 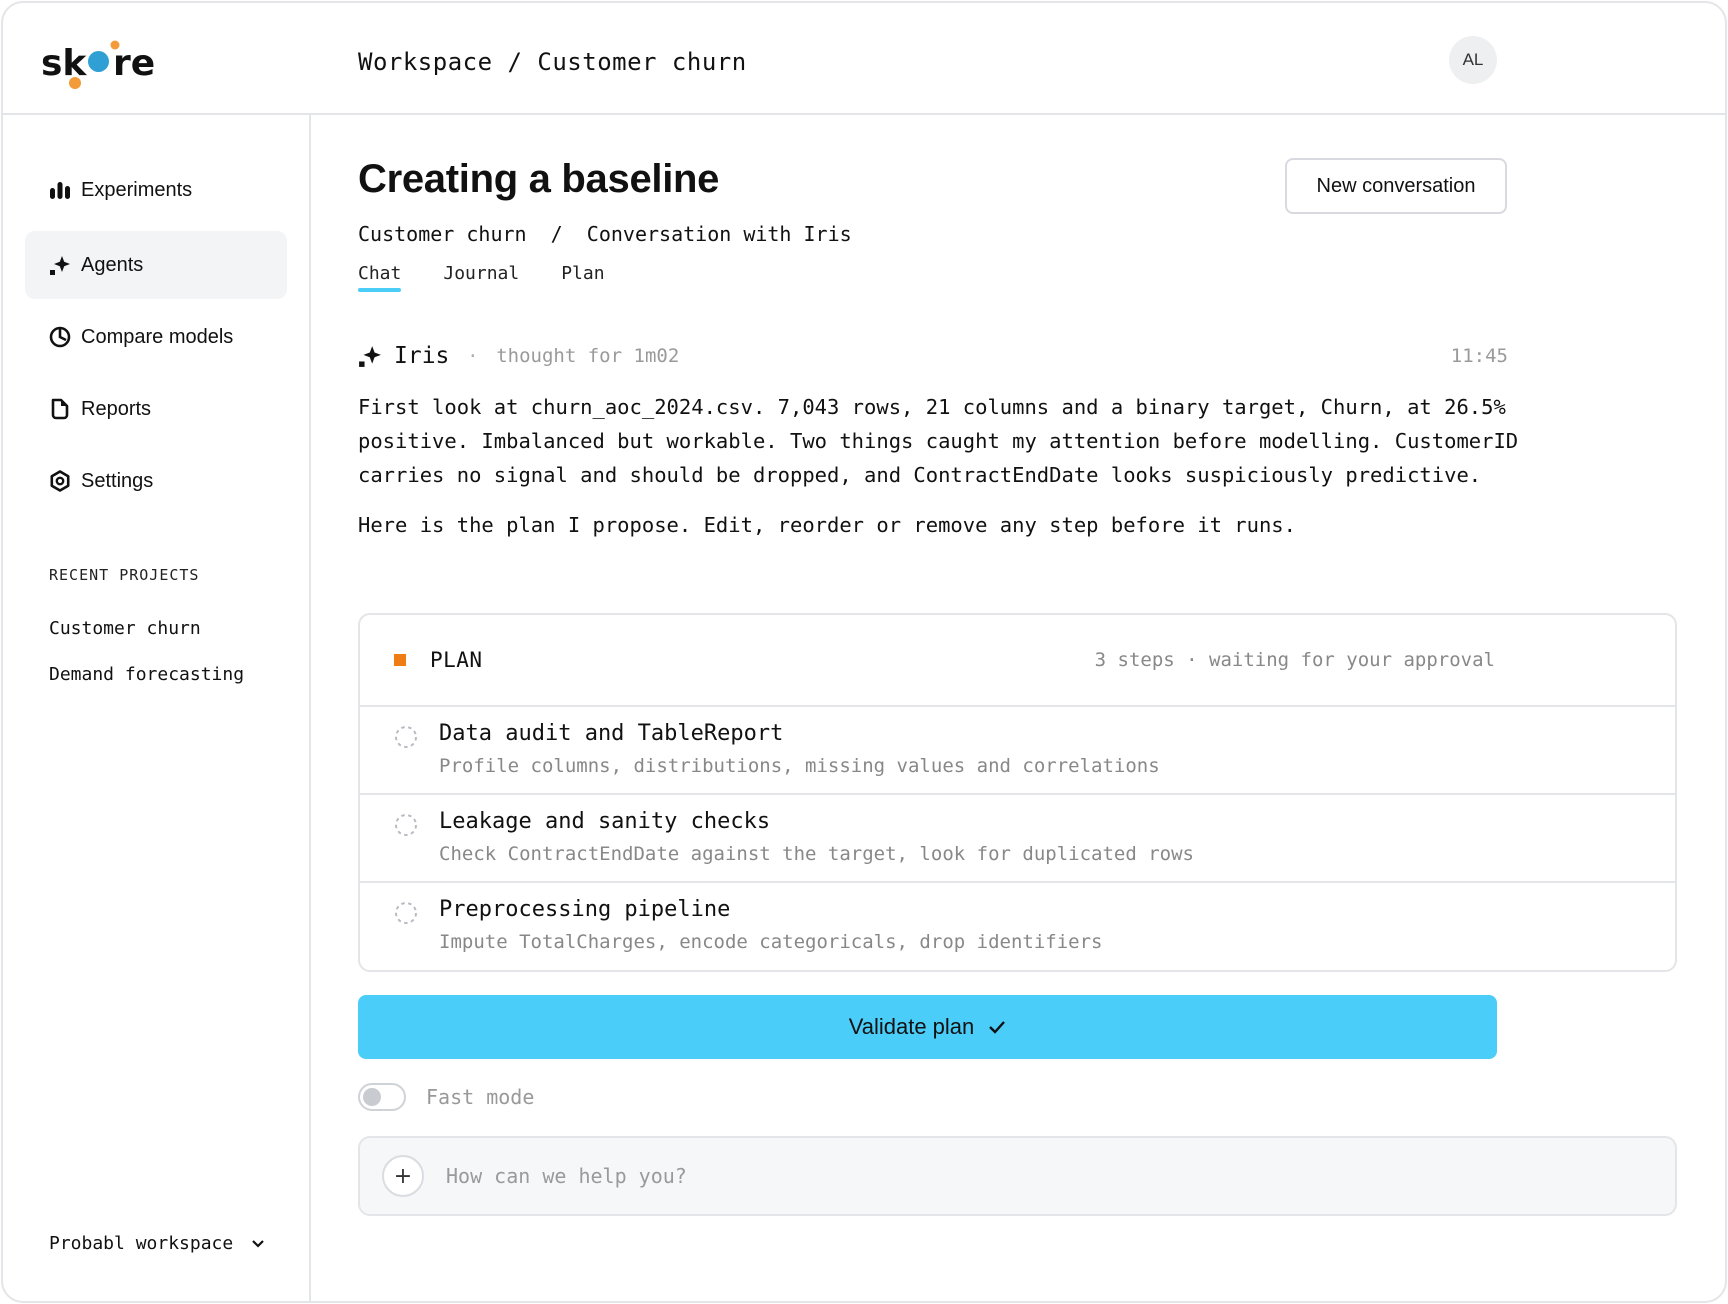 I want to click on recent-projects-heading: RECENT PROJECTS, so click(x=124, y=575).